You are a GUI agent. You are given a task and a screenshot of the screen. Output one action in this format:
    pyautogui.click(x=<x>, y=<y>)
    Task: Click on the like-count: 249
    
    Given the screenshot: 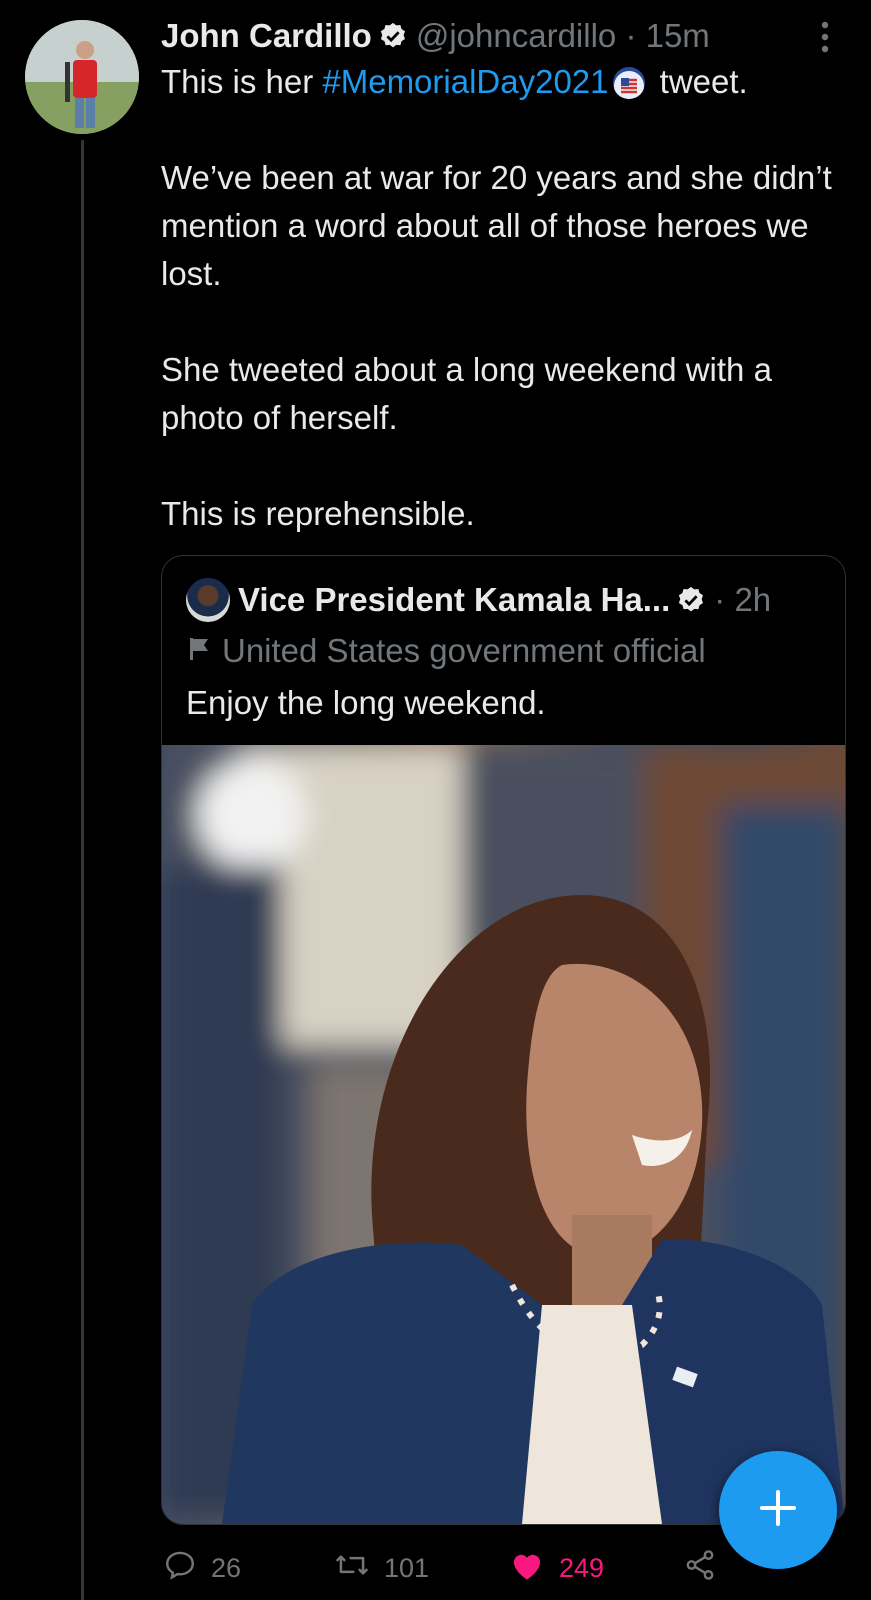 What is the action you would take?
    pyautogui.click(x=582, y=1567)
    